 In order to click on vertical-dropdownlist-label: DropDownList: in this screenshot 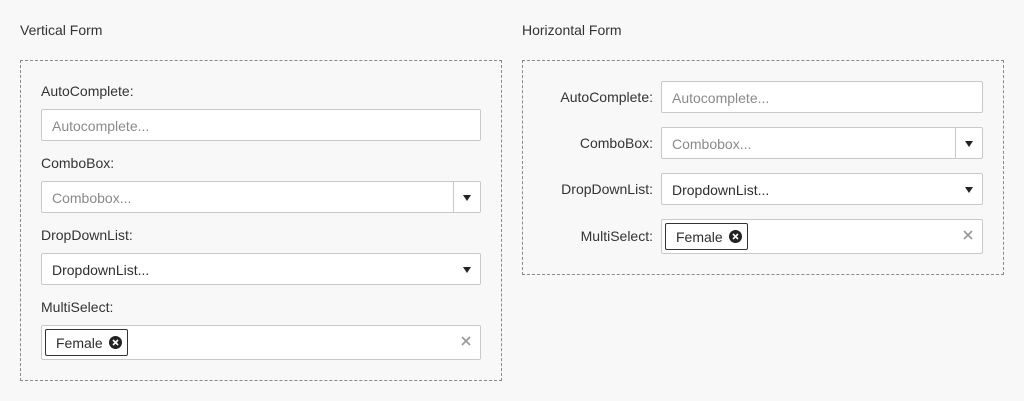, I will do `click(87, 235)`.